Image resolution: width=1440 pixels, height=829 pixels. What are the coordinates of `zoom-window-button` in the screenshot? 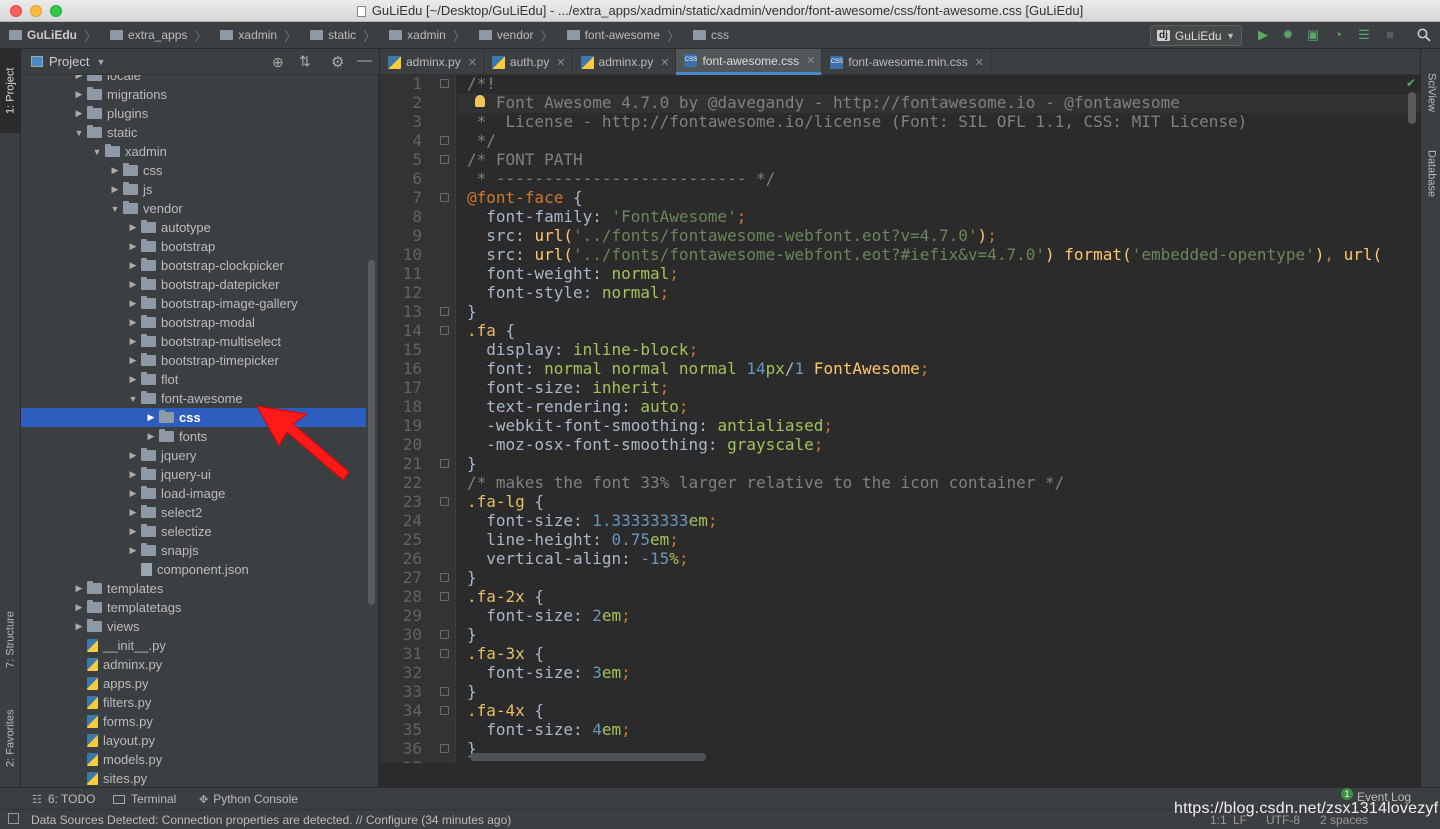 It's located at (56, 11).